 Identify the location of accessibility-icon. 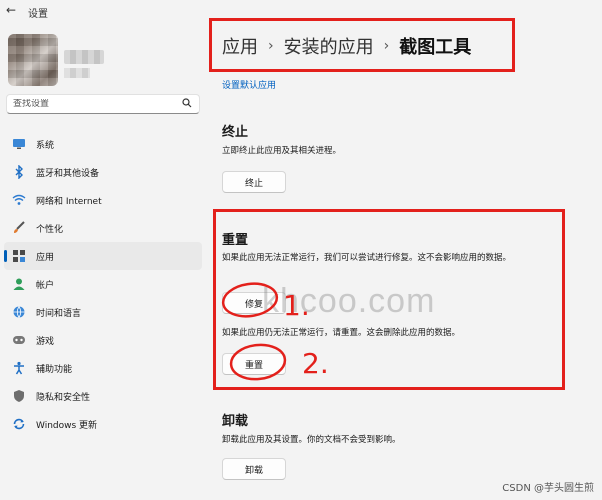
(19, 368).